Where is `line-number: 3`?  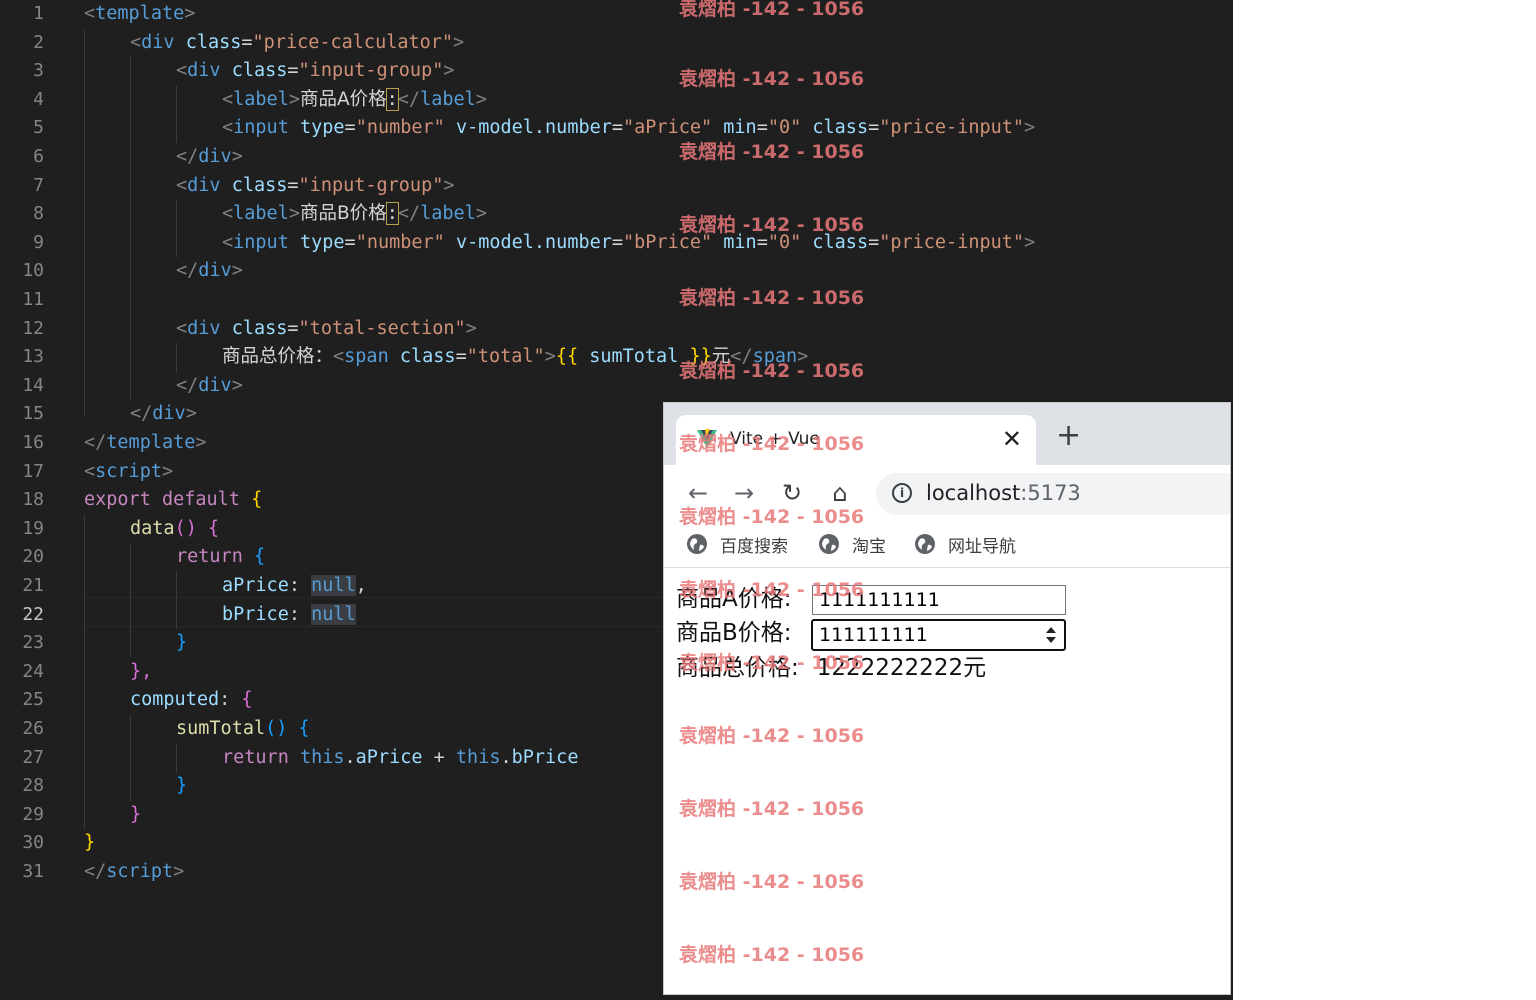 line-number: 3 is located at coordinates (38, 71).